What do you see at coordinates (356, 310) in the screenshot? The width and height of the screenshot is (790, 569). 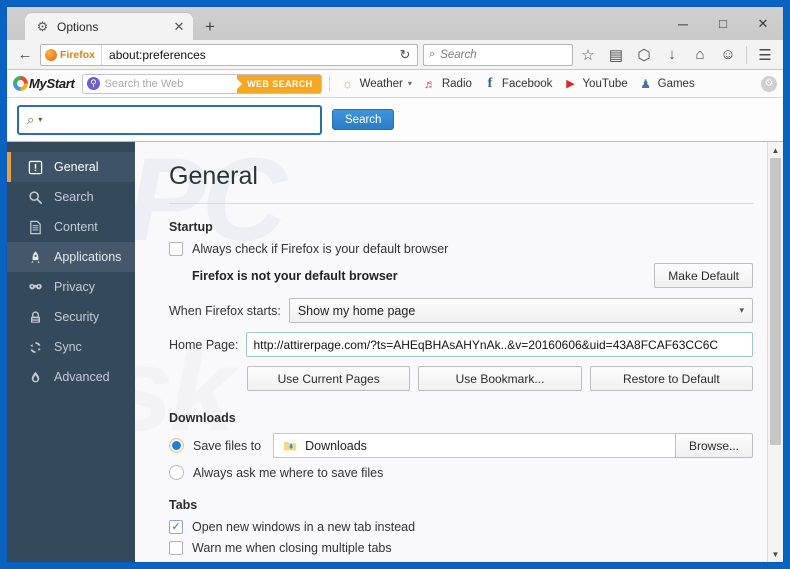 I see `when-firefox-starts-value: Show my home page` at bounding box center [356, 310].